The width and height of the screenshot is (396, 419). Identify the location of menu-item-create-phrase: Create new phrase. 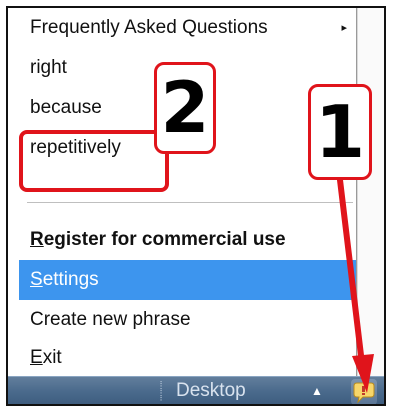
(187, 320).